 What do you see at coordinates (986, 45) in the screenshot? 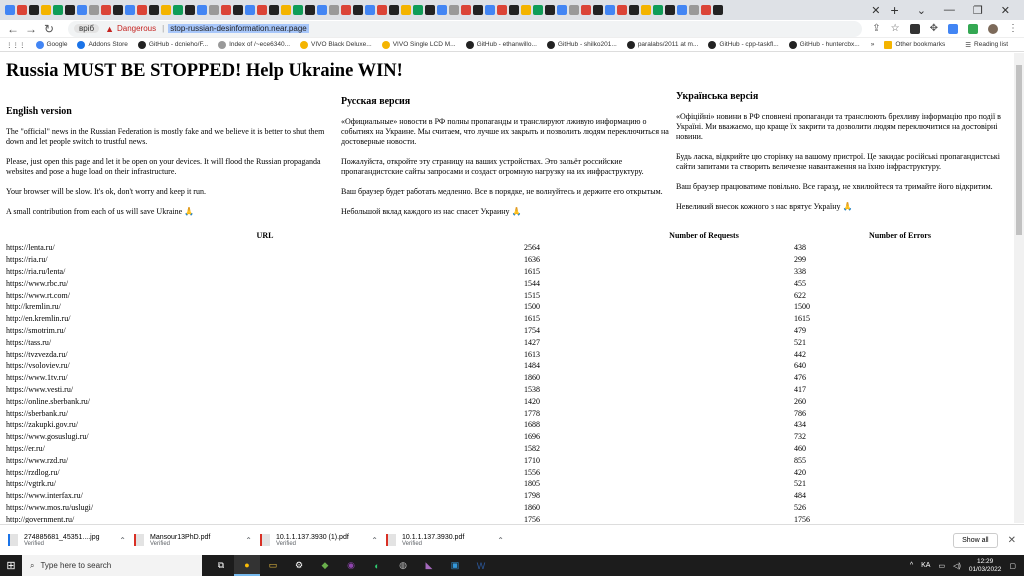
I see `reading-list: ☰ Reading list` at bounding box center [986, 45].